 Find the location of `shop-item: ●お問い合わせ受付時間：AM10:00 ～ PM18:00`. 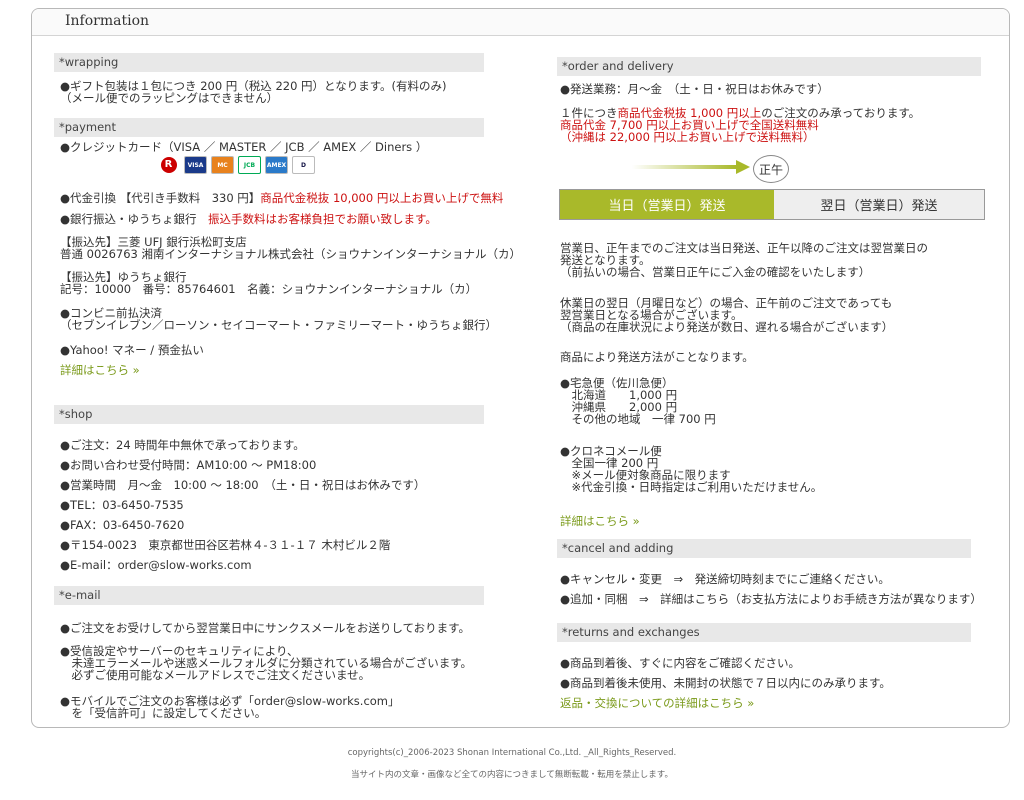

shop-item: ●お問い合わせ受付時間：AM10:00 ～ PM18:00 is located at coordinates (188, 465).